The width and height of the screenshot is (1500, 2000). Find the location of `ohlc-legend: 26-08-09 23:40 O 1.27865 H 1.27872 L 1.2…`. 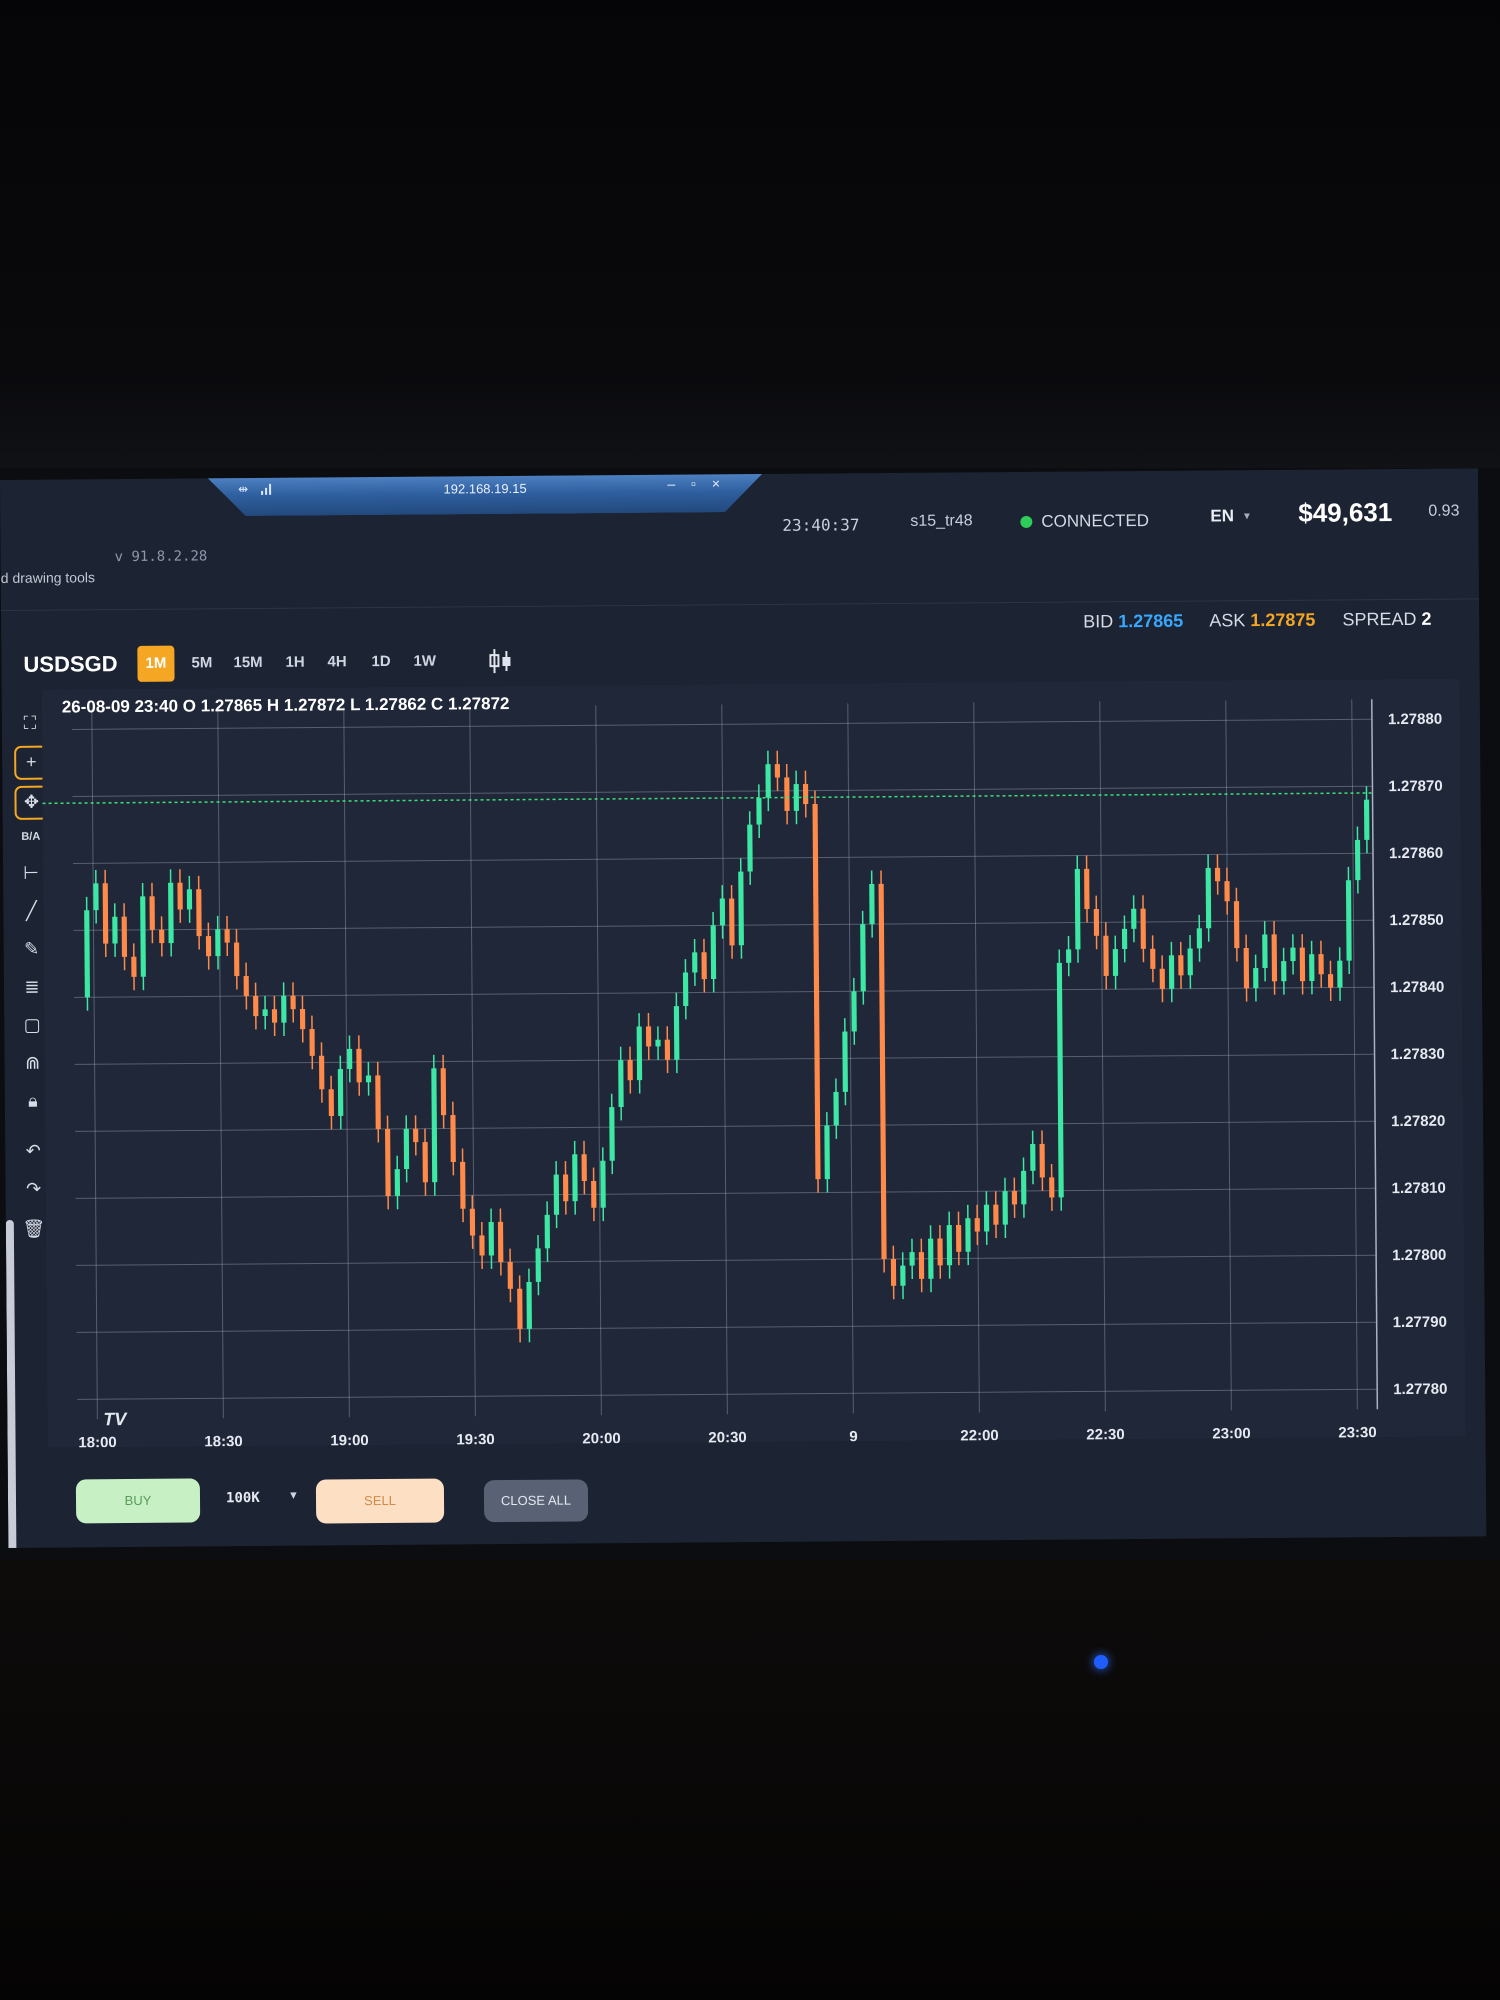

ohlc-legend: 26-08-09 23:40 O 1.27865 H 1.27872 L 1.2… is located at coordinates (285, 705).